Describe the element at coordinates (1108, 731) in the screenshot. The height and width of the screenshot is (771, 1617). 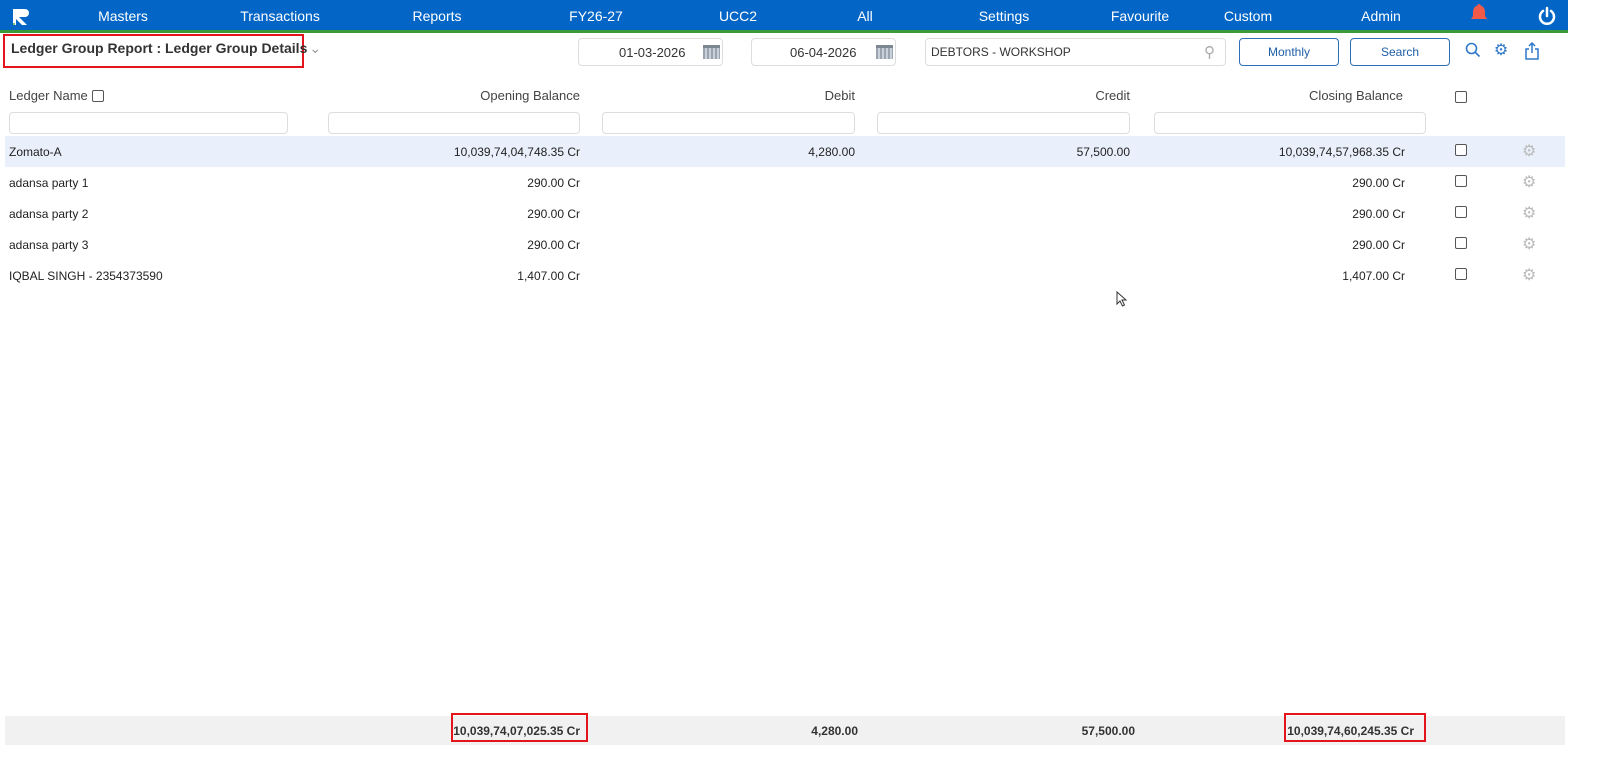
I see `total-credit: 57,500.00` at that location.